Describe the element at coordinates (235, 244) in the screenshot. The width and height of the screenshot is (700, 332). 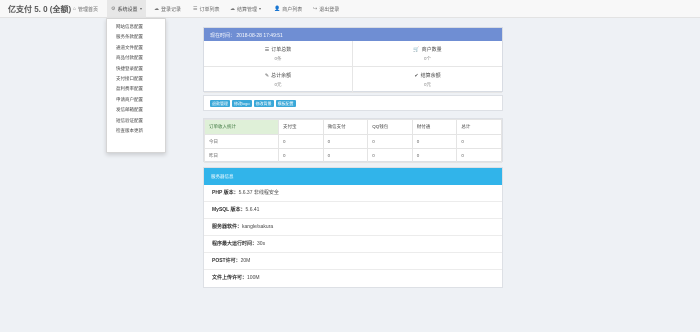
I see `row-label: 程序最大运行时间：` at that location.